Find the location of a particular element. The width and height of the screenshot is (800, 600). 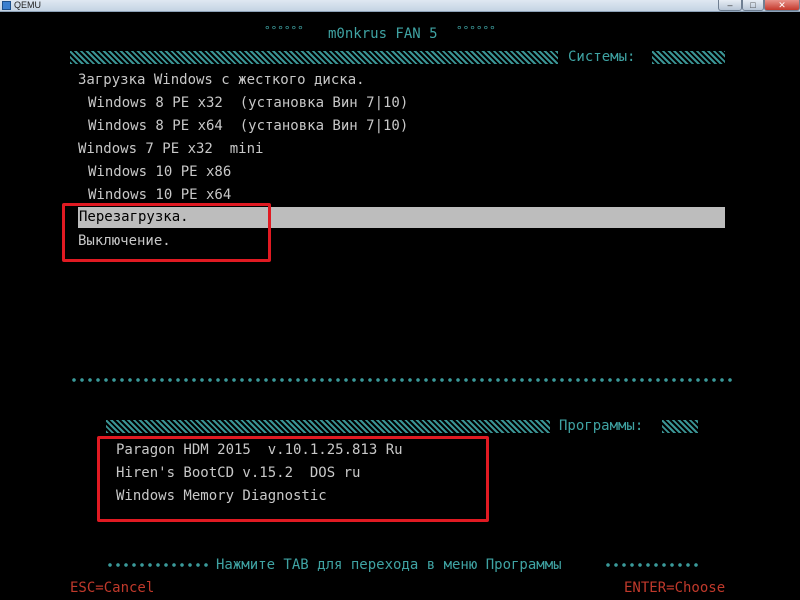

header-deco-left: °°°°°° is located at coordinates (284, 30).